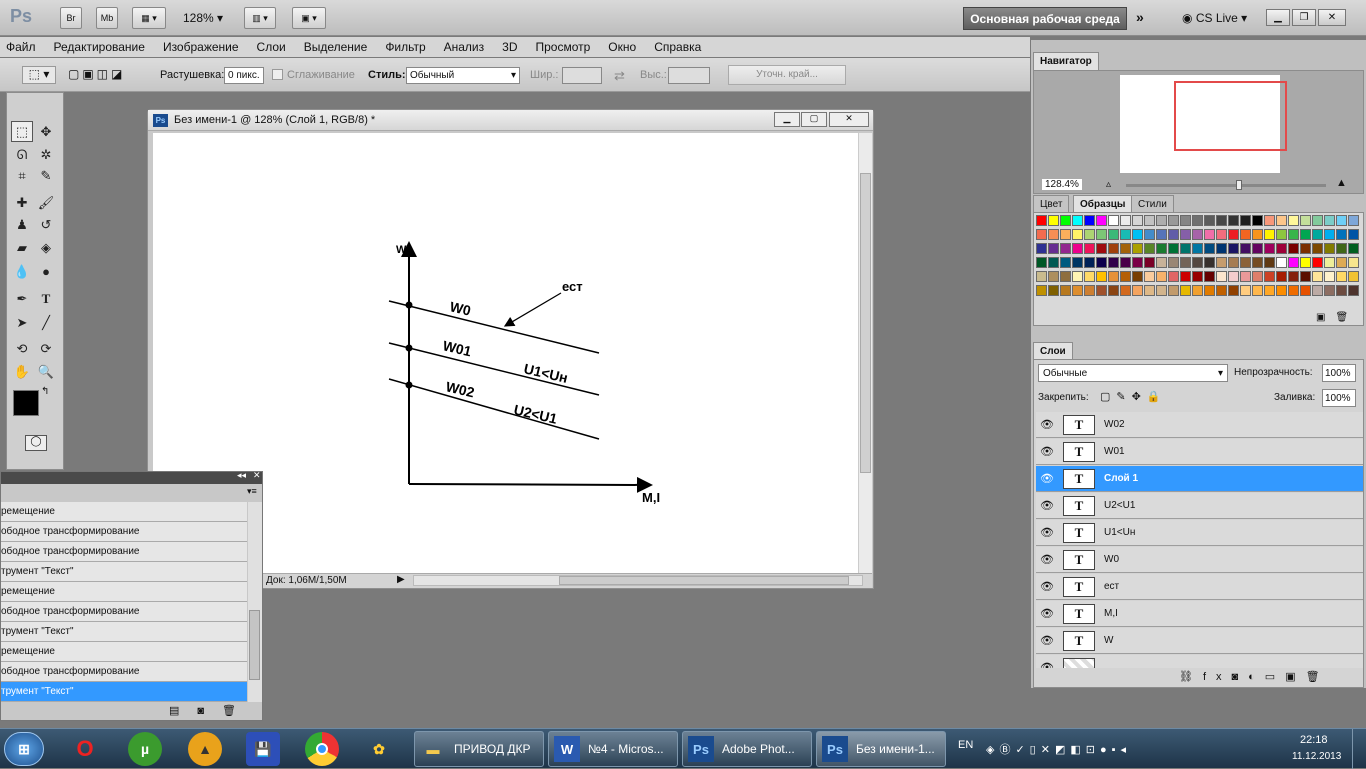 The width and height of the screenshot is (1366, 769). Describe the element at coordinates (1199, 560) in the screenshot. I see `layer-row: 👁 T W0` at that location.